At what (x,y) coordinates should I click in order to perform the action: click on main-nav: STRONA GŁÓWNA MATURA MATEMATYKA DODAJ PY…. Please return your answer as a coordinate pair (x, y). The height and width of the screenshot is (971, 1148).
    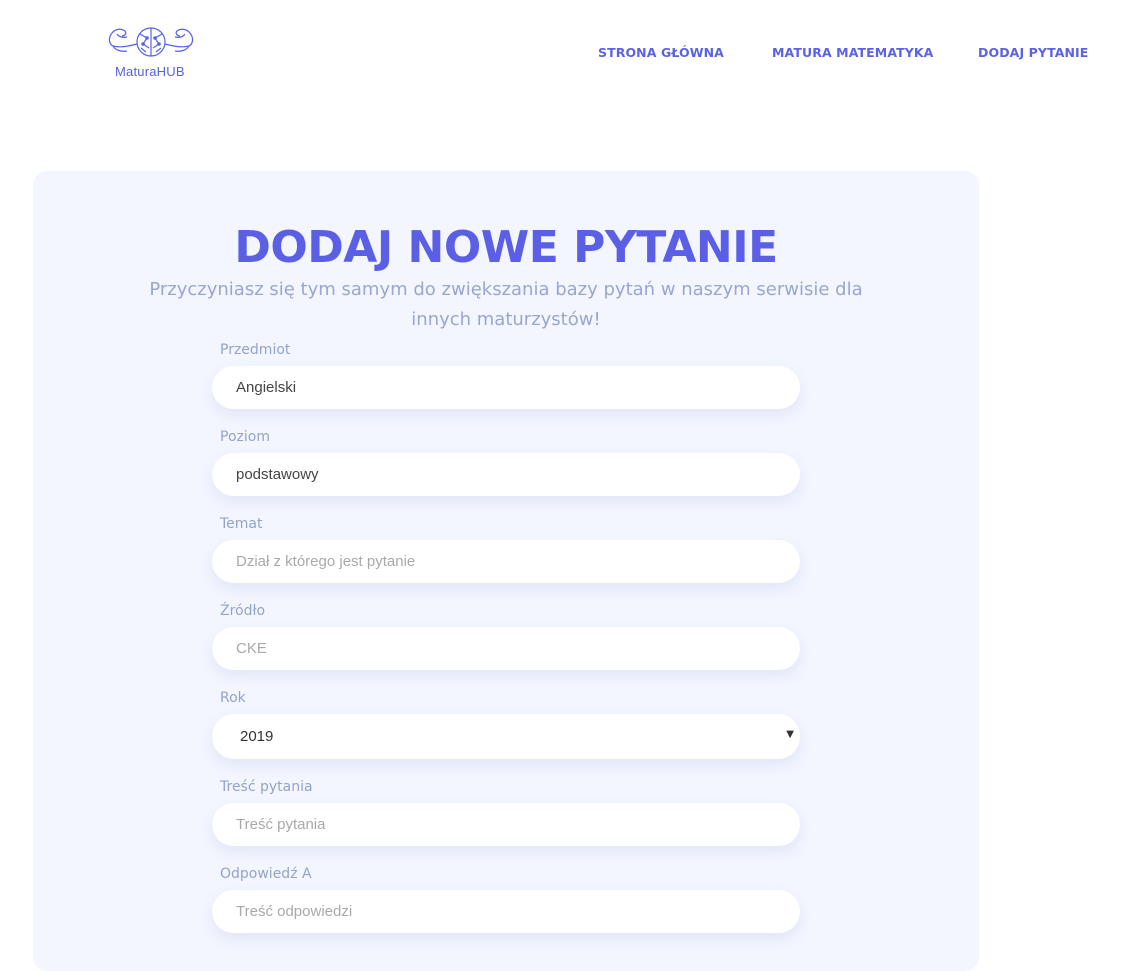
    Looking at the image, I should click on (574, 55).